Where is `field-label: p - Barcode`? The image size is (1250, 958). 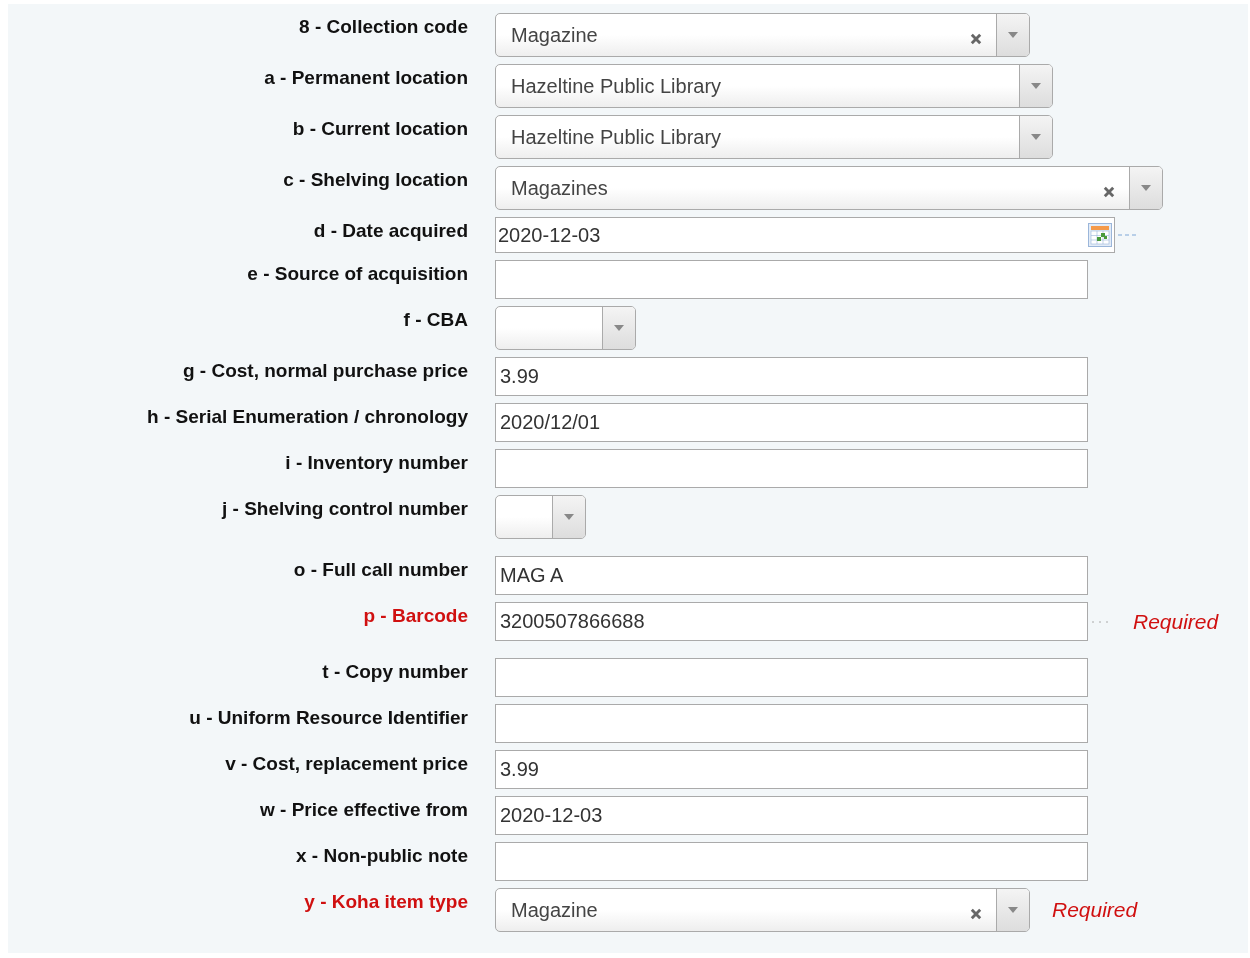 field-label: p - Barcode is located at coordinates (415, 615).